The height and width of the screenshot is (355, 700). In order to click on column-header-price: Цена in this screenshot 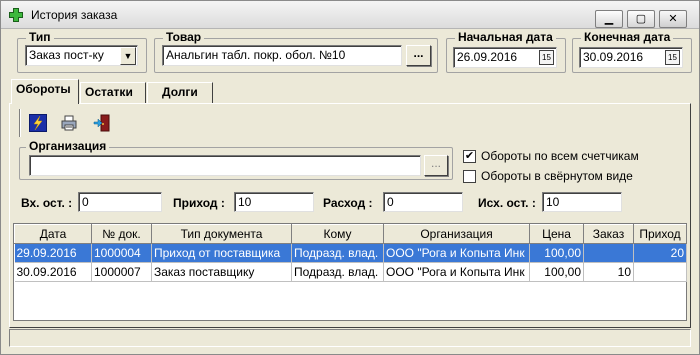, I will do `click(556, 234)`.